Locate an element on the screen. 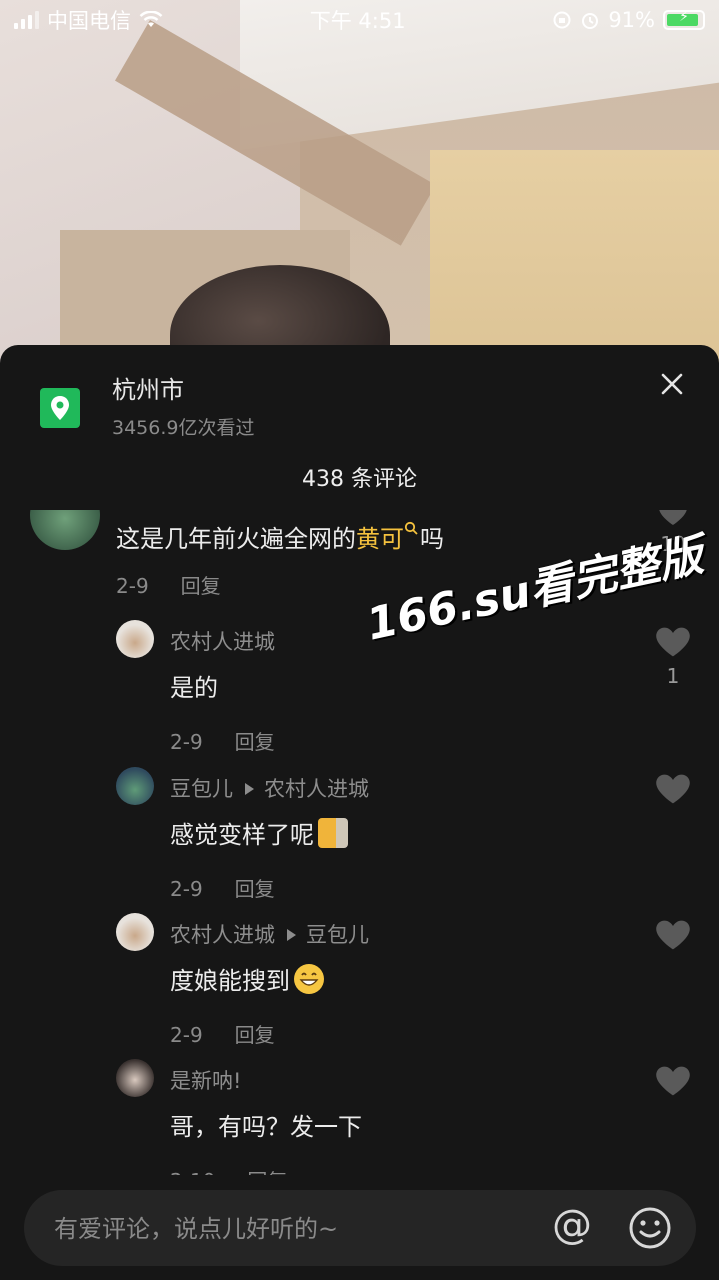 The width and height of the screenshot is (719, 1280). author-name: 豆包儿 is located at coordinates (201, 789).